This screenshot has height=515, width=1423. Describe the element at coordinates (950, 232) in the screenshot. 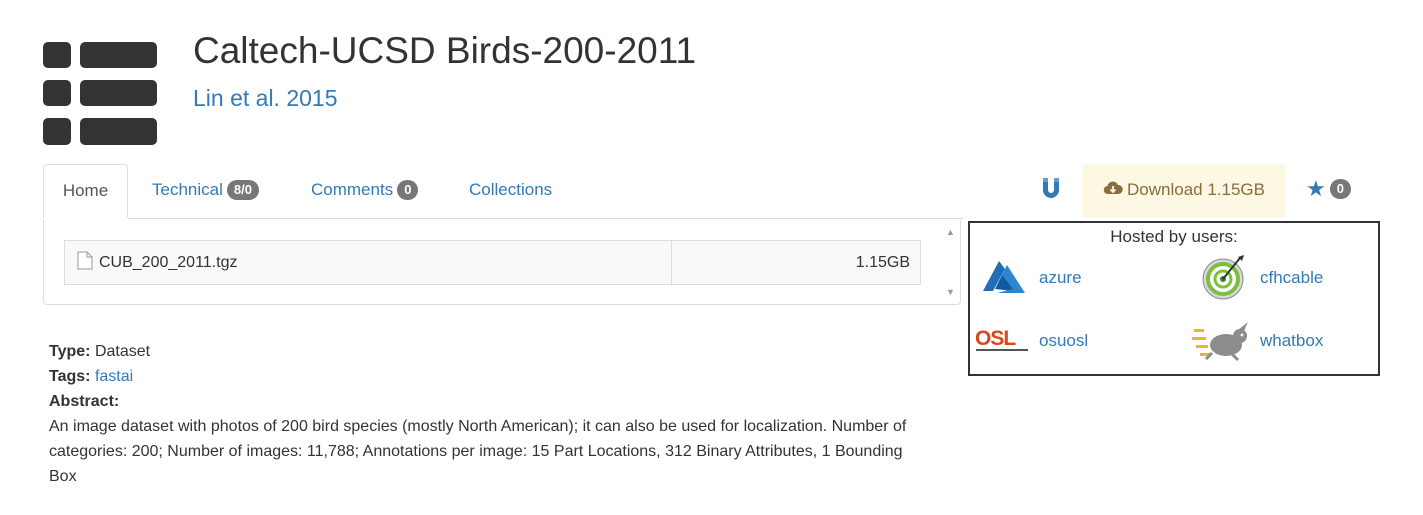

I see `scroll-up-arrow: ▲` at that location.